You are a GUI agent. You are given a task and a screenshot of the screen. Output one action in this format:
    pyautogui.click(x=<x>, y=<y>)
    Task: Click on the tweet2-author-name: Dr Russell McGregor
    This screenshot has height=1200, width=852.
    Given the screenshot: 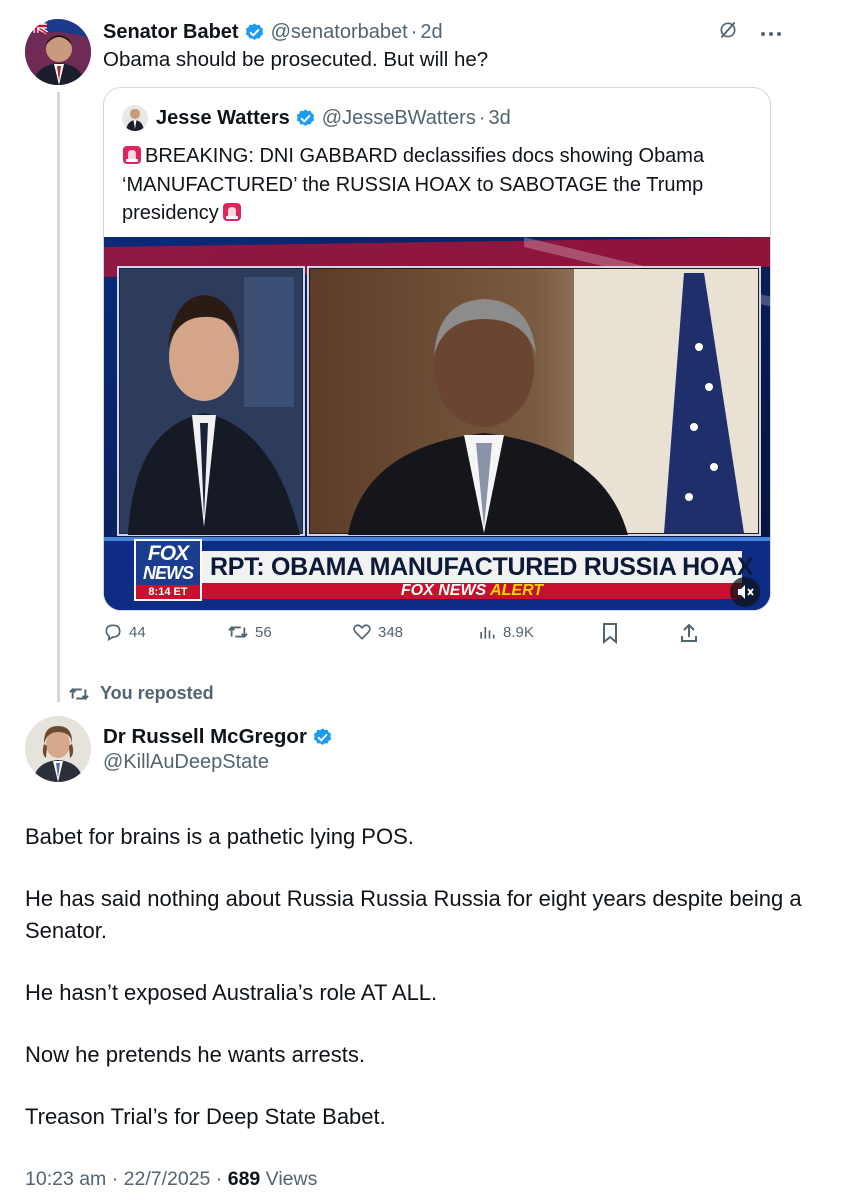 What is the action you would take?
    pyautogui.click(x=205, y=737)
    